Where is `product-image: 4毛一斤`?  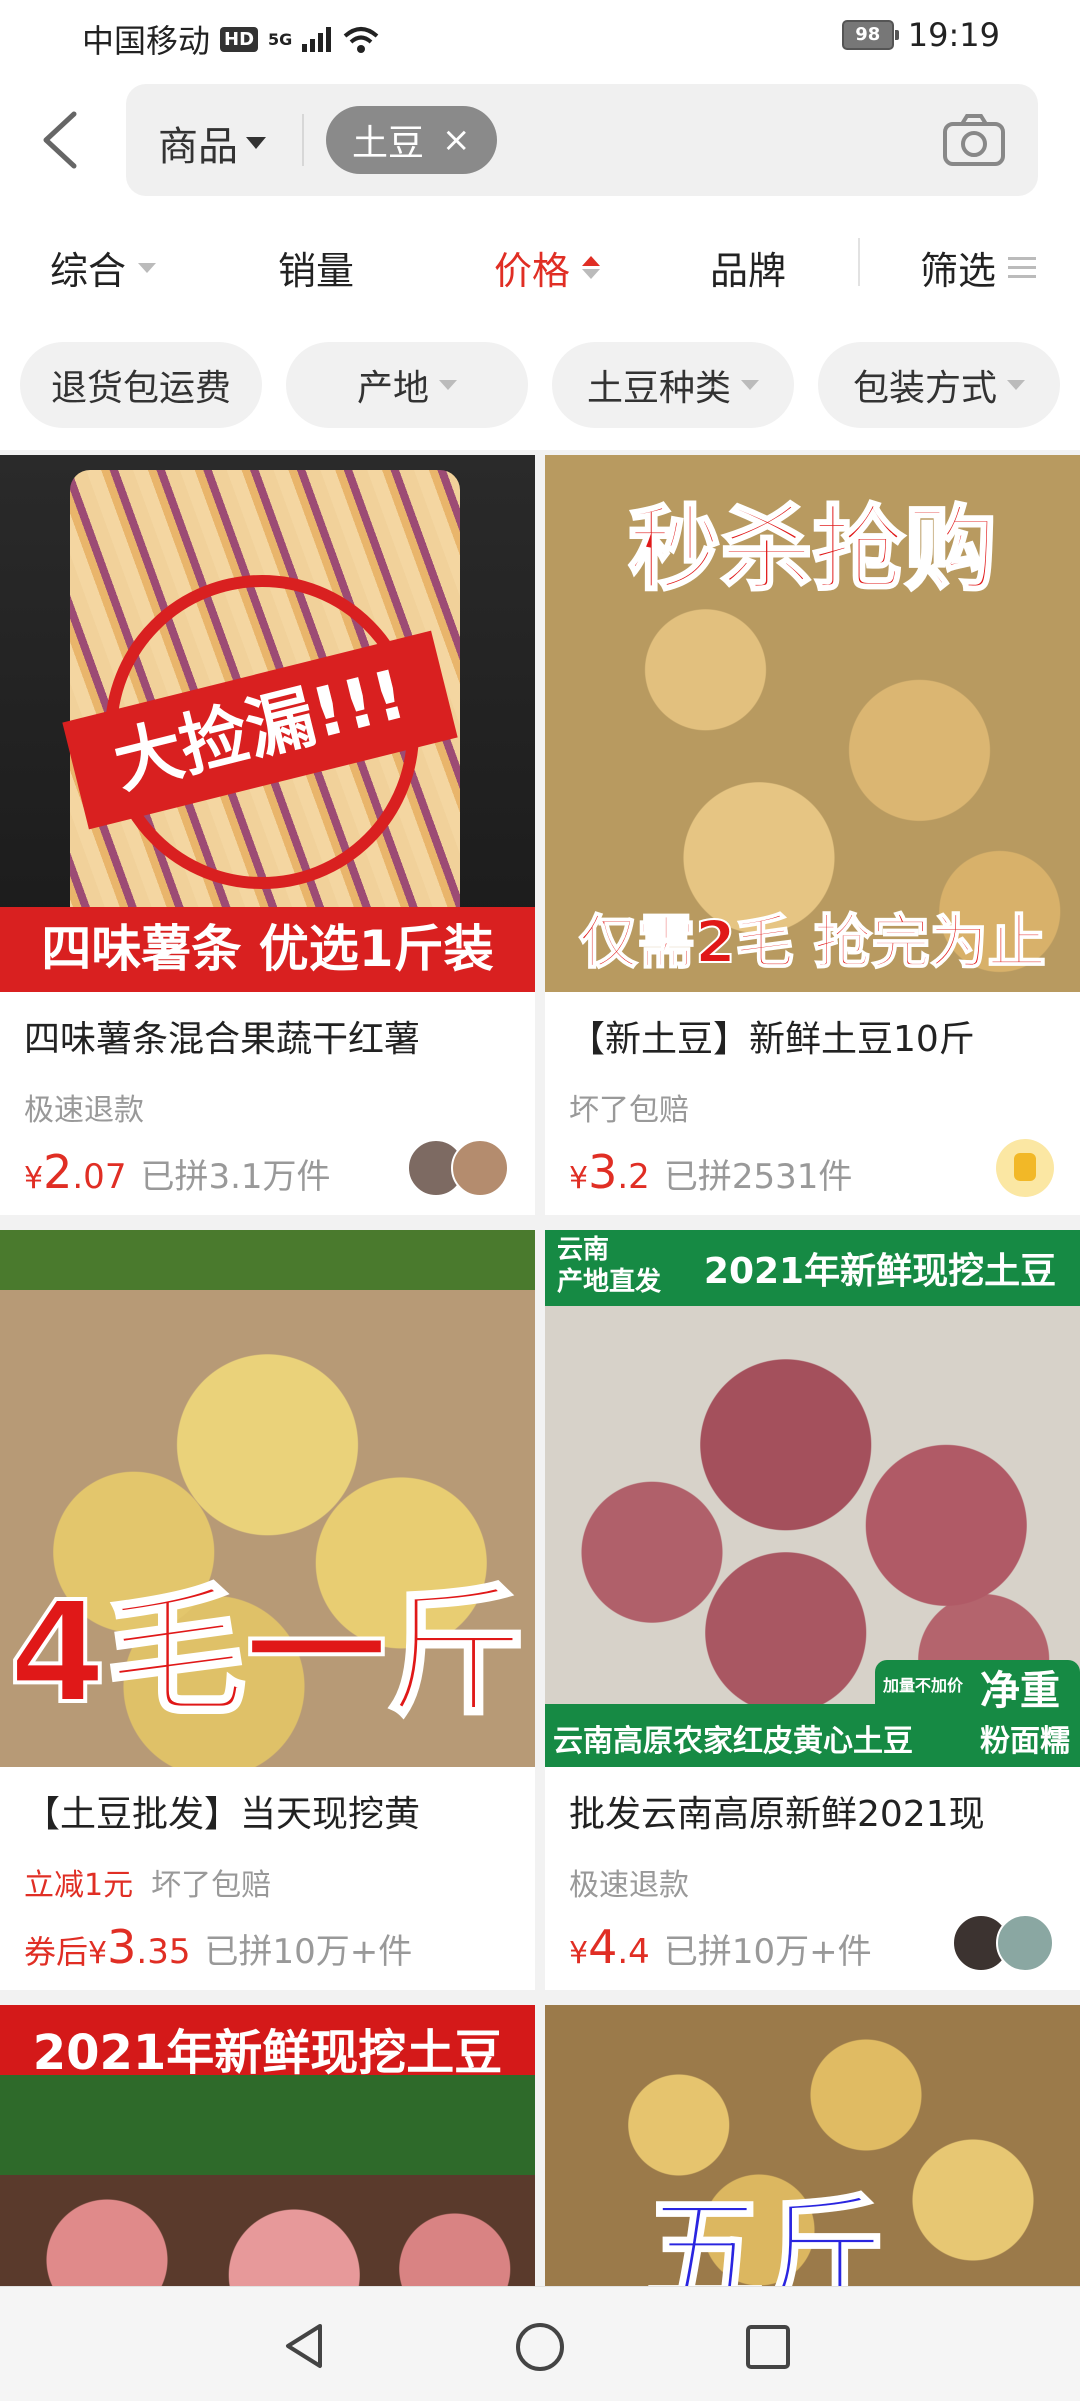 product-image: 4毛一斤 is located at coordinates (267, 1498).